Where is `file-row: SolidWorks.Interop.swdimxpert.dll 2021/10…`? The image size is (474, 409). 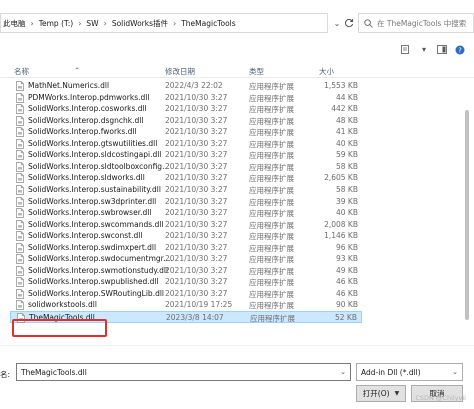
file-row: SolidWorks.Interop.swdimxpert.dll 2021/10… is located at coordinates (186, 248).